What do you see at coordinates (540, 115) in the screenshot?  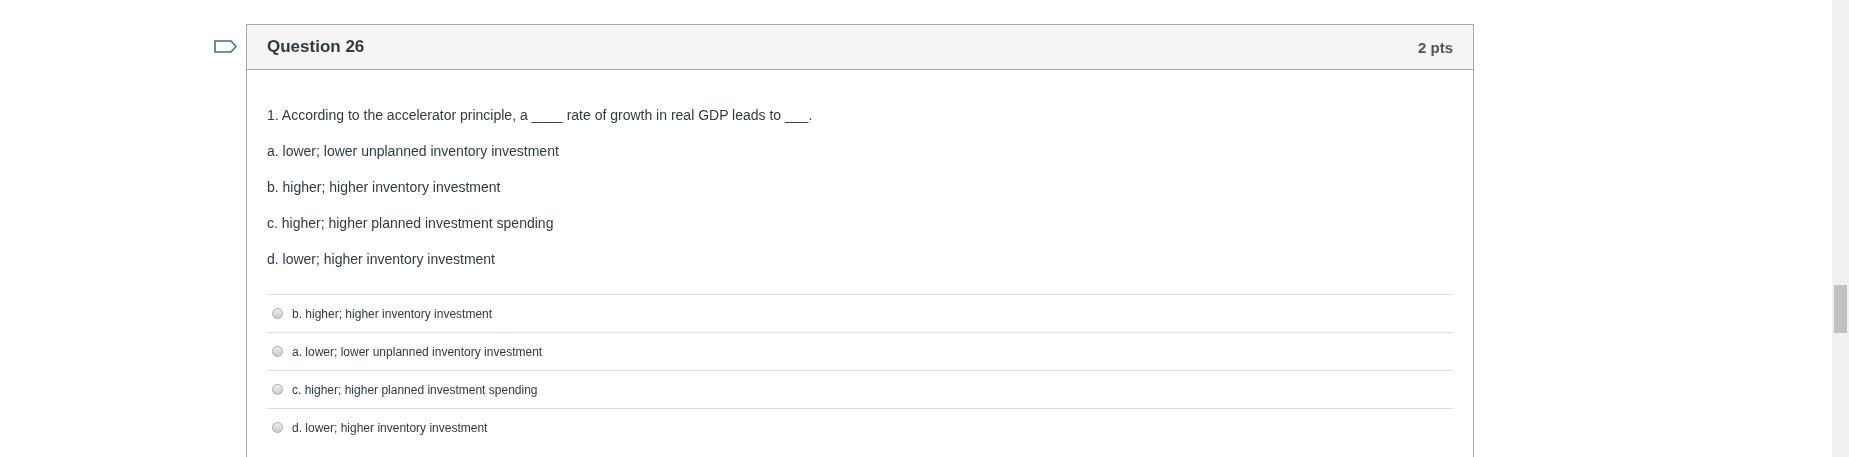 I see `question-text: 1. According to the accelerator principle, a ____ rate of growth in real GDP leads to ___.` at bounding box center [540, 115].